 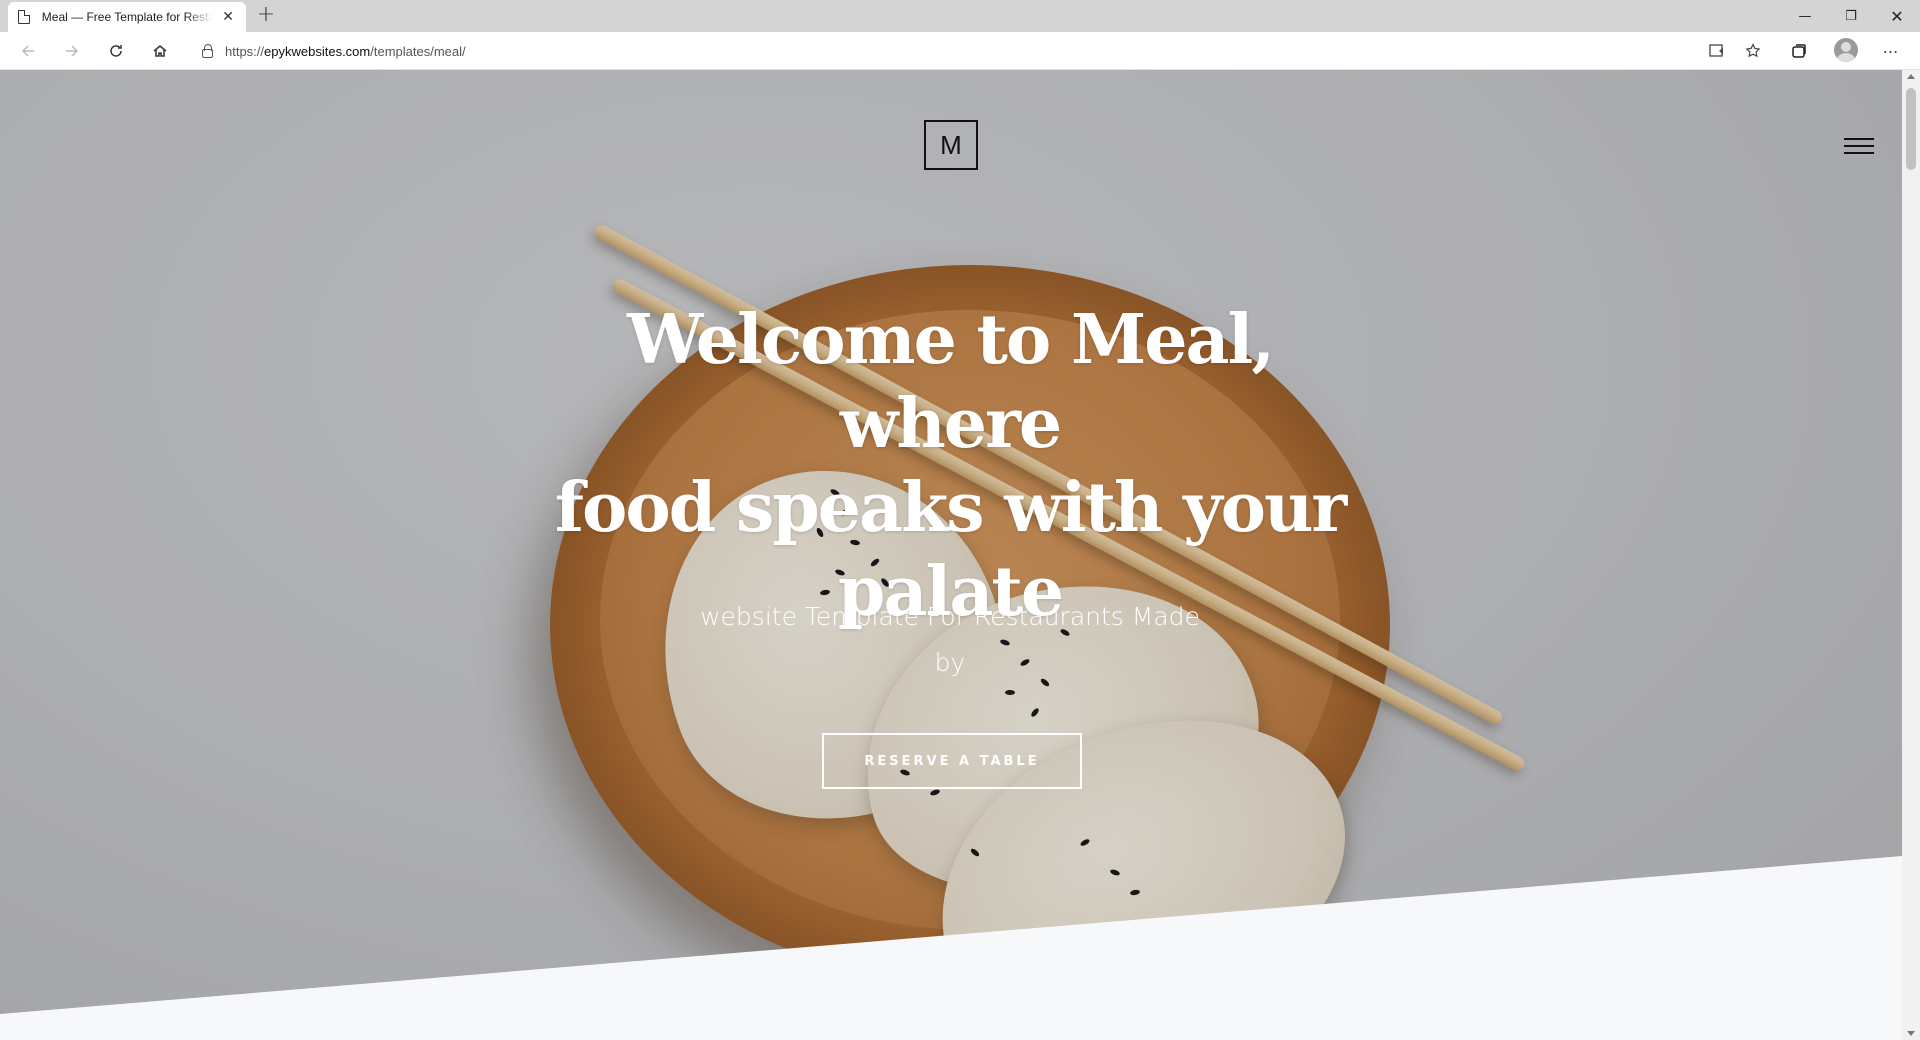 I want to click on reserve-table-button: RESERVE A TABLE, so click(x=952, y=761).